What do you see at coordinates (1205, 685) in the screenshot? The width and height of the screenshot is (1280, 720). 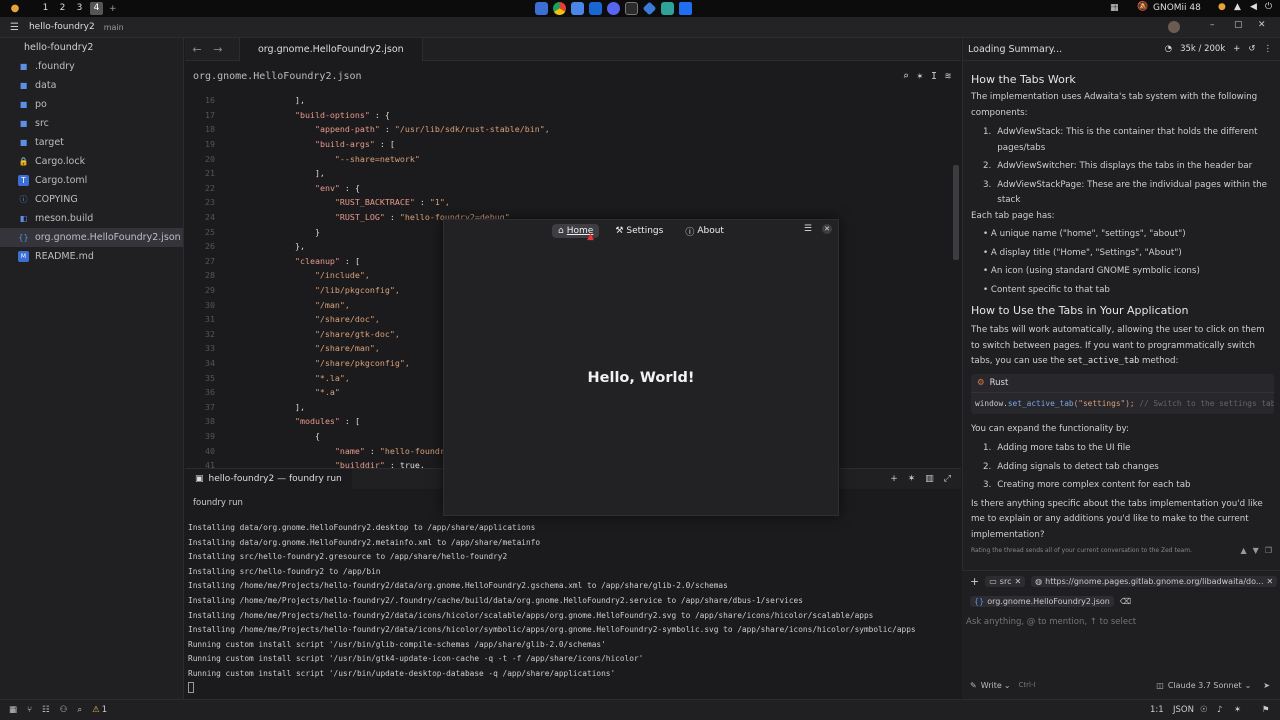 I see `model-selector: Claude 3.7 Sonnet` at bounding box center [1205, 685].